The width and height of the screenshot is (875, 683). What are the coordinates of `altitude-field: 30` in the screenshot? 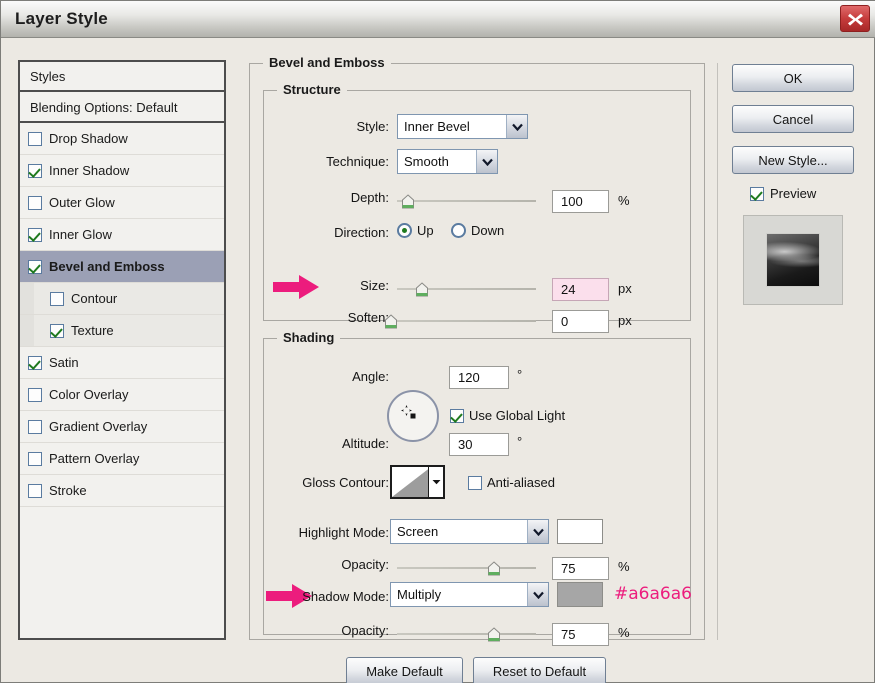 It's located at (479, 444).